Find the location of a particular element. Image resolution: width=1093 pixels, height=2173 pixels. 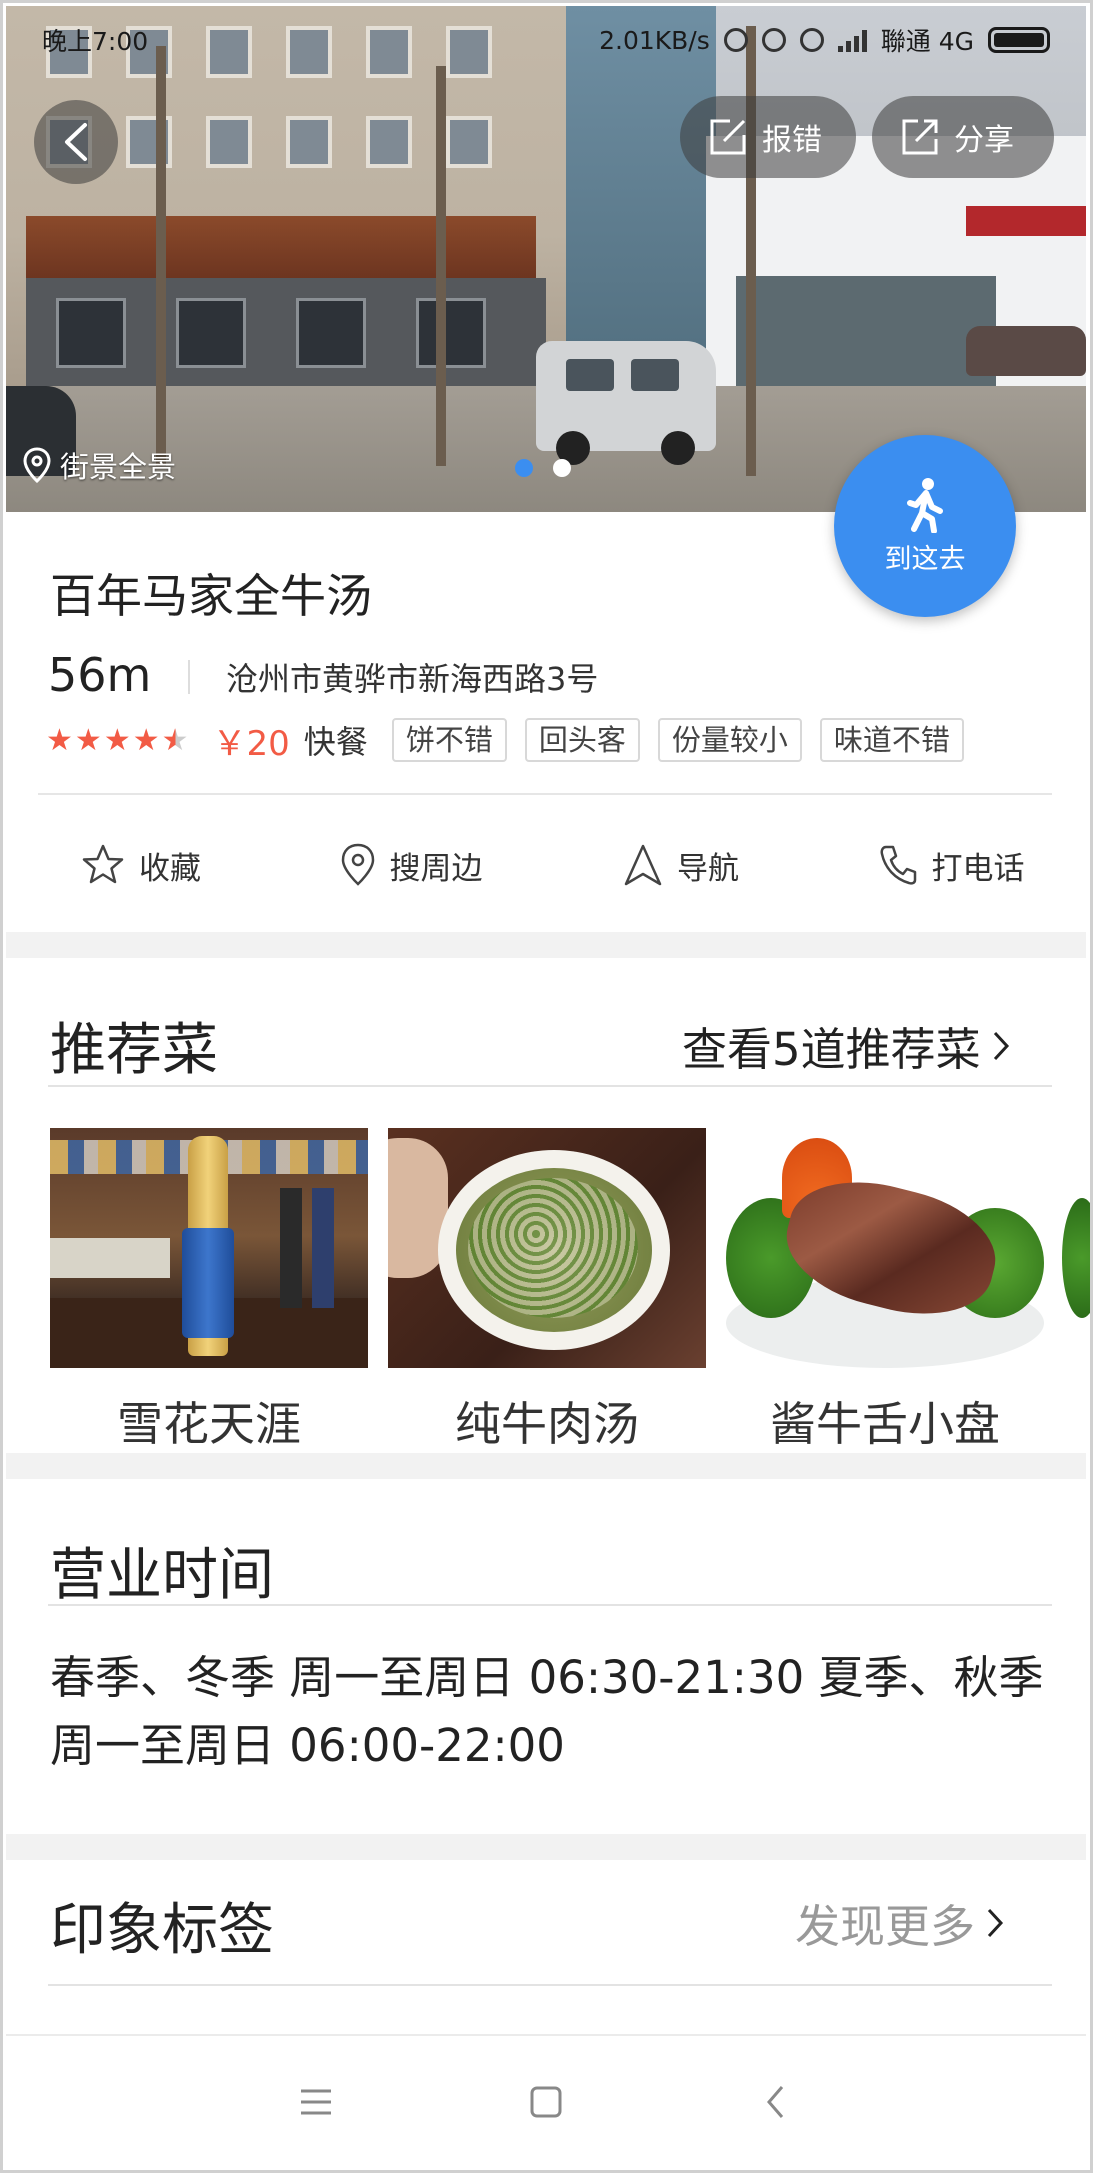

dish-name: 纯牛肉汤 is located at coordinates (547, 1424).